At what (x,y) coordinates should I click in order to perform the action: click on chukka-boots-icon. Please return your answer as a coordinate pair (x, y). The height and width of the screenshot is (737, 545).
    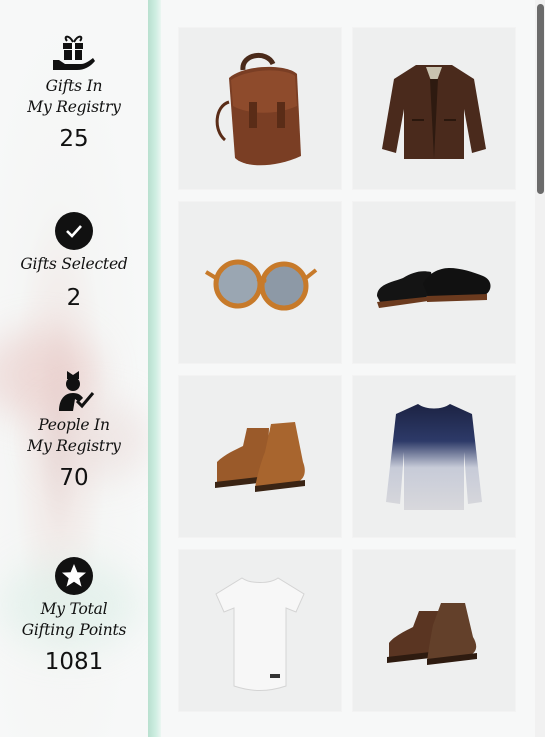
    Looking at the image, I should click on (432, 633).